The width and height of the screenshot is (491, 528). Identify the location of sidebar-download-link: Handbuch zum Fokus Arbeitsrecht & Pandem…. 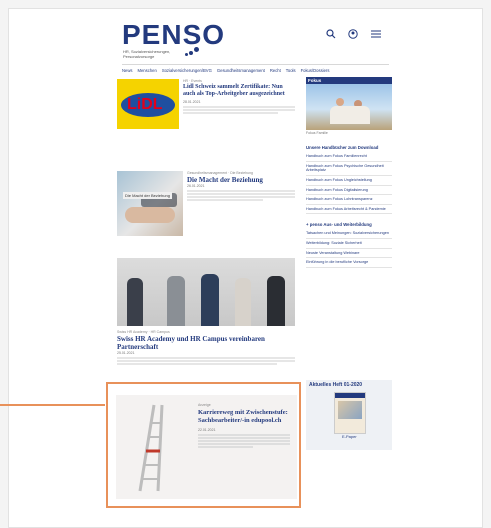
(349, 210).